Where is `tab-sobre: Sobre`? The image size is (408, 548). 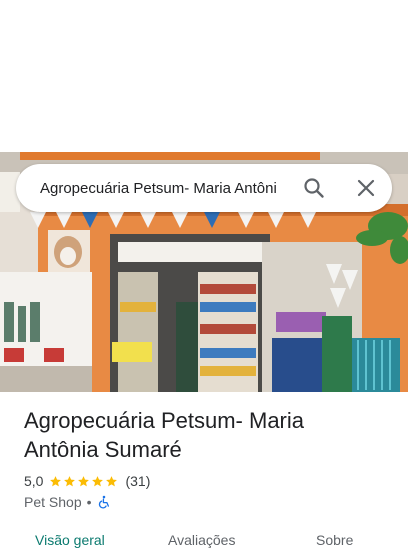 tab-sobre: Sobre is located at coordinates (334, 540).